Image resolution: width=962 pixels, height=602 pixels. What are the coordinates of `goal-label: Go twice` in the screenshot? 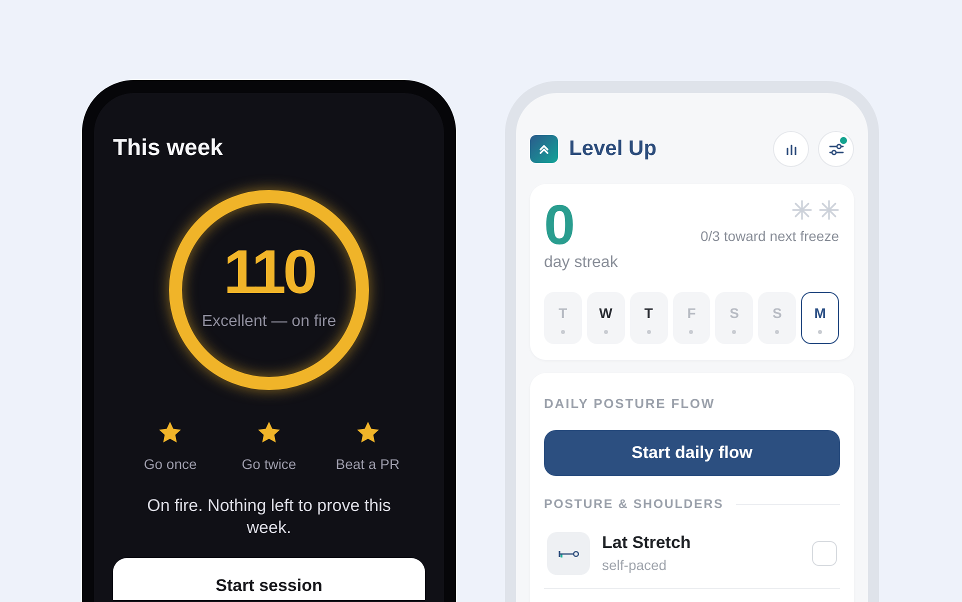 It's located at (269, 464).